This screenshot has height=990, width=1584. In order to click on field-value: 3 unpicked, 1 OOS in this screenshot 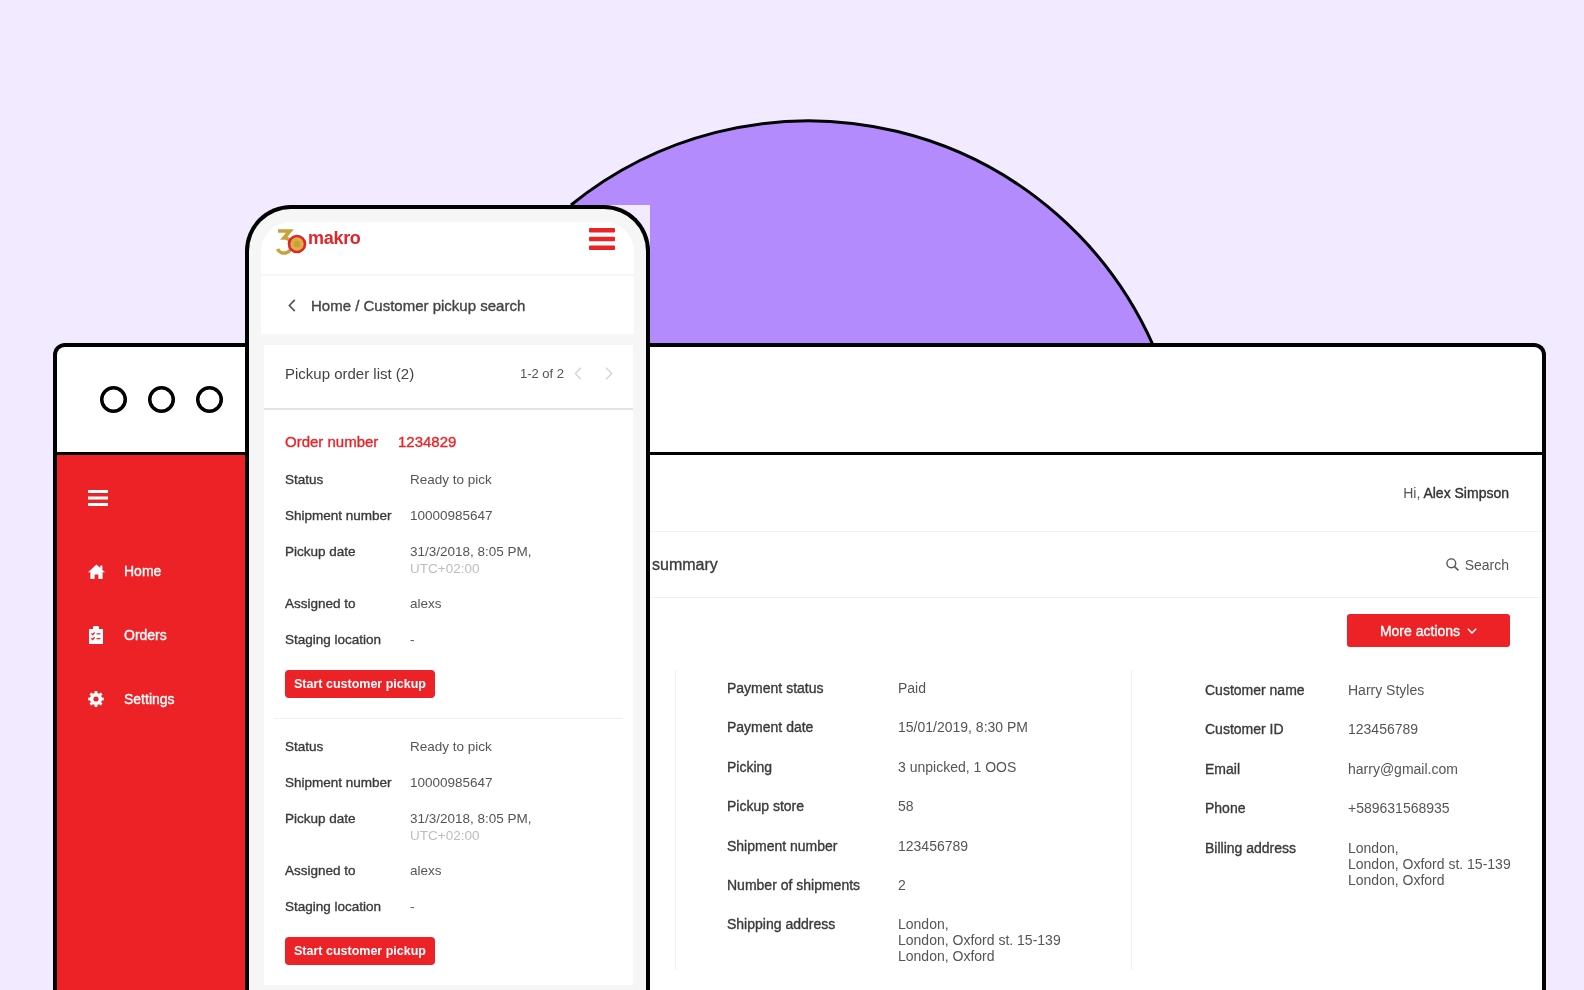, I will do `click(957, 766)`.